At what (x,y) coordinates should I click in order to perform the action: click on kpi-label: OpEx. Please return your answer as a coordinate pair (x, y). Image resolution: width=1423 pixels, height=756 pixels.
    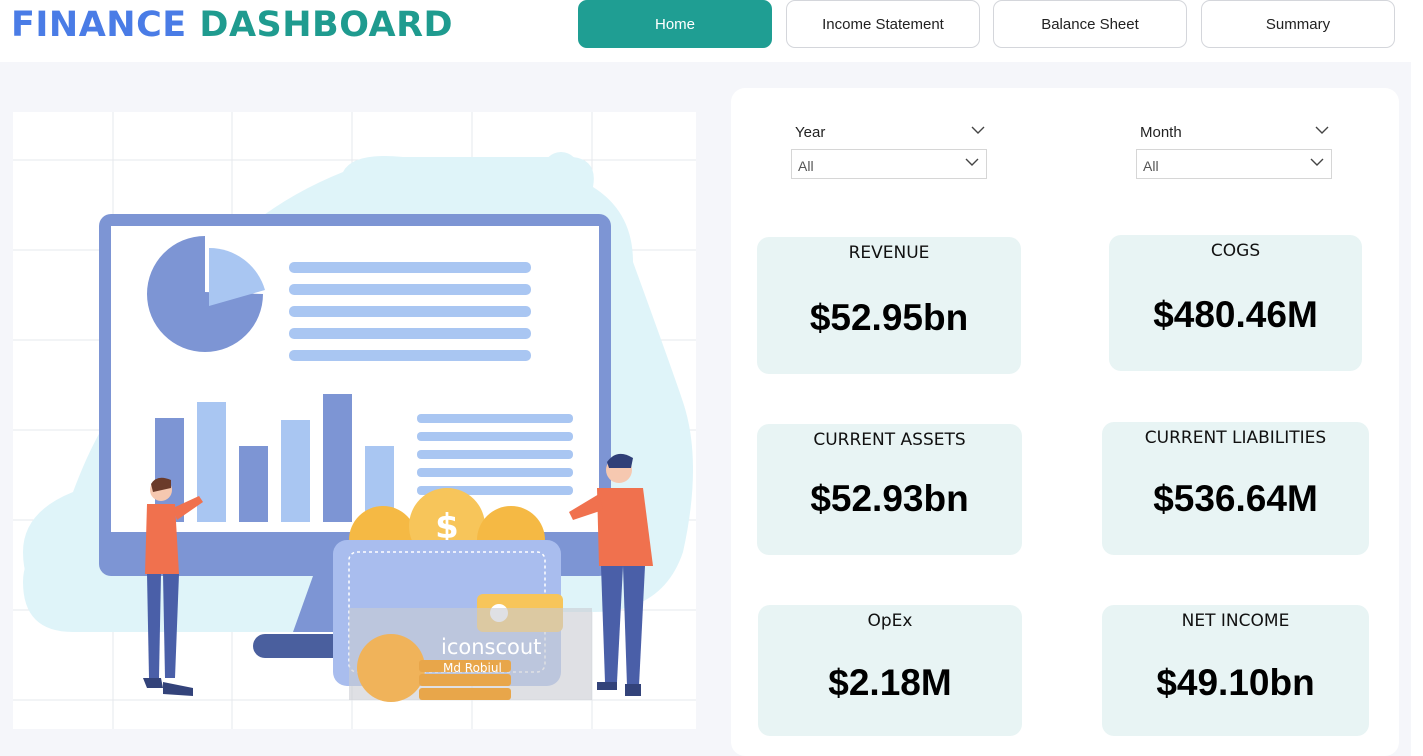
    Looking at the image, I should click on (890, 621).